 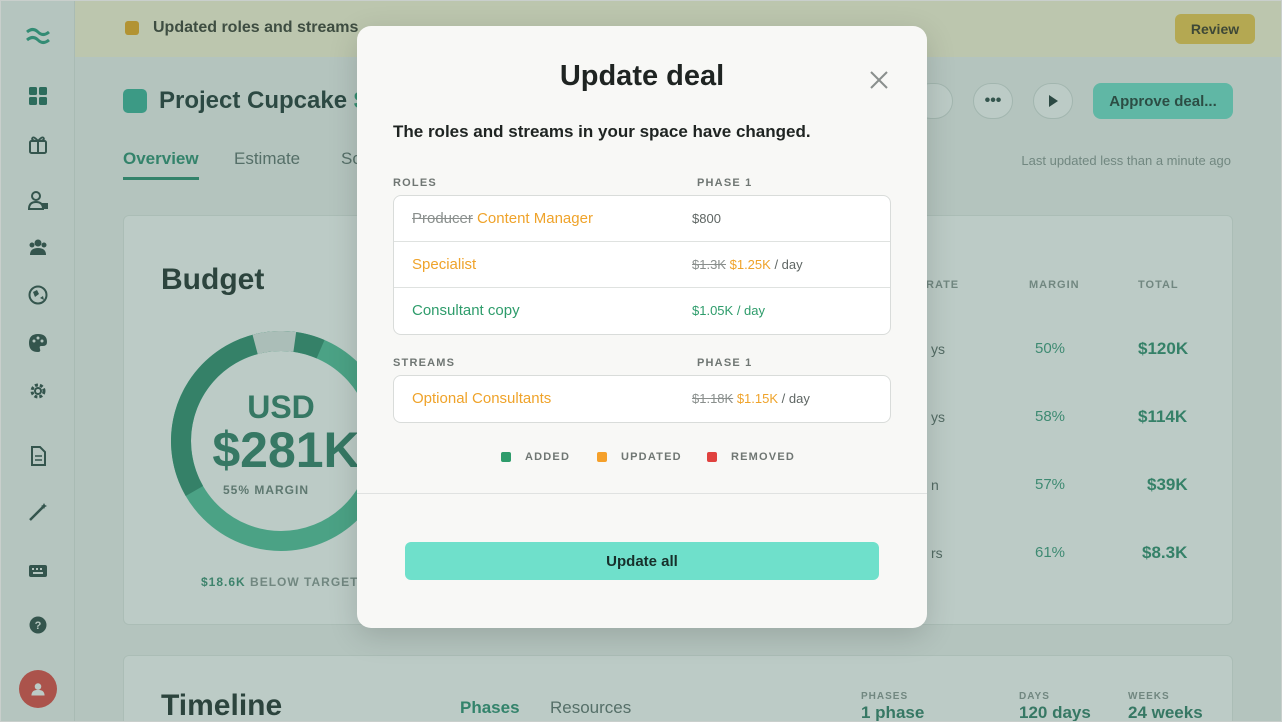 I want to click on role-old-name: Producer, so click(x=442, y=218).